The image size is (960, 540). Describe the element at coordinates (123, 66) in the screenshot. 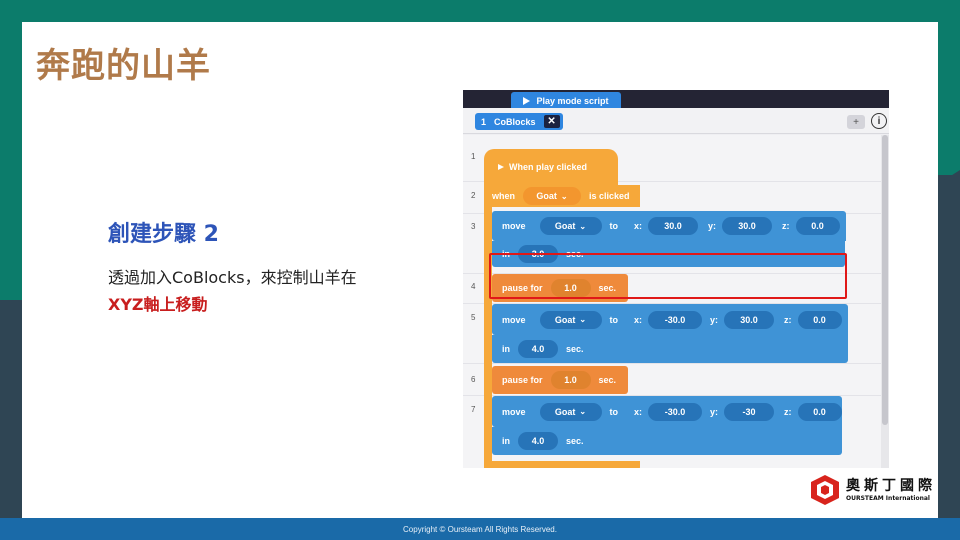

I see `slide-title: 奔跑的山羊` at that location.